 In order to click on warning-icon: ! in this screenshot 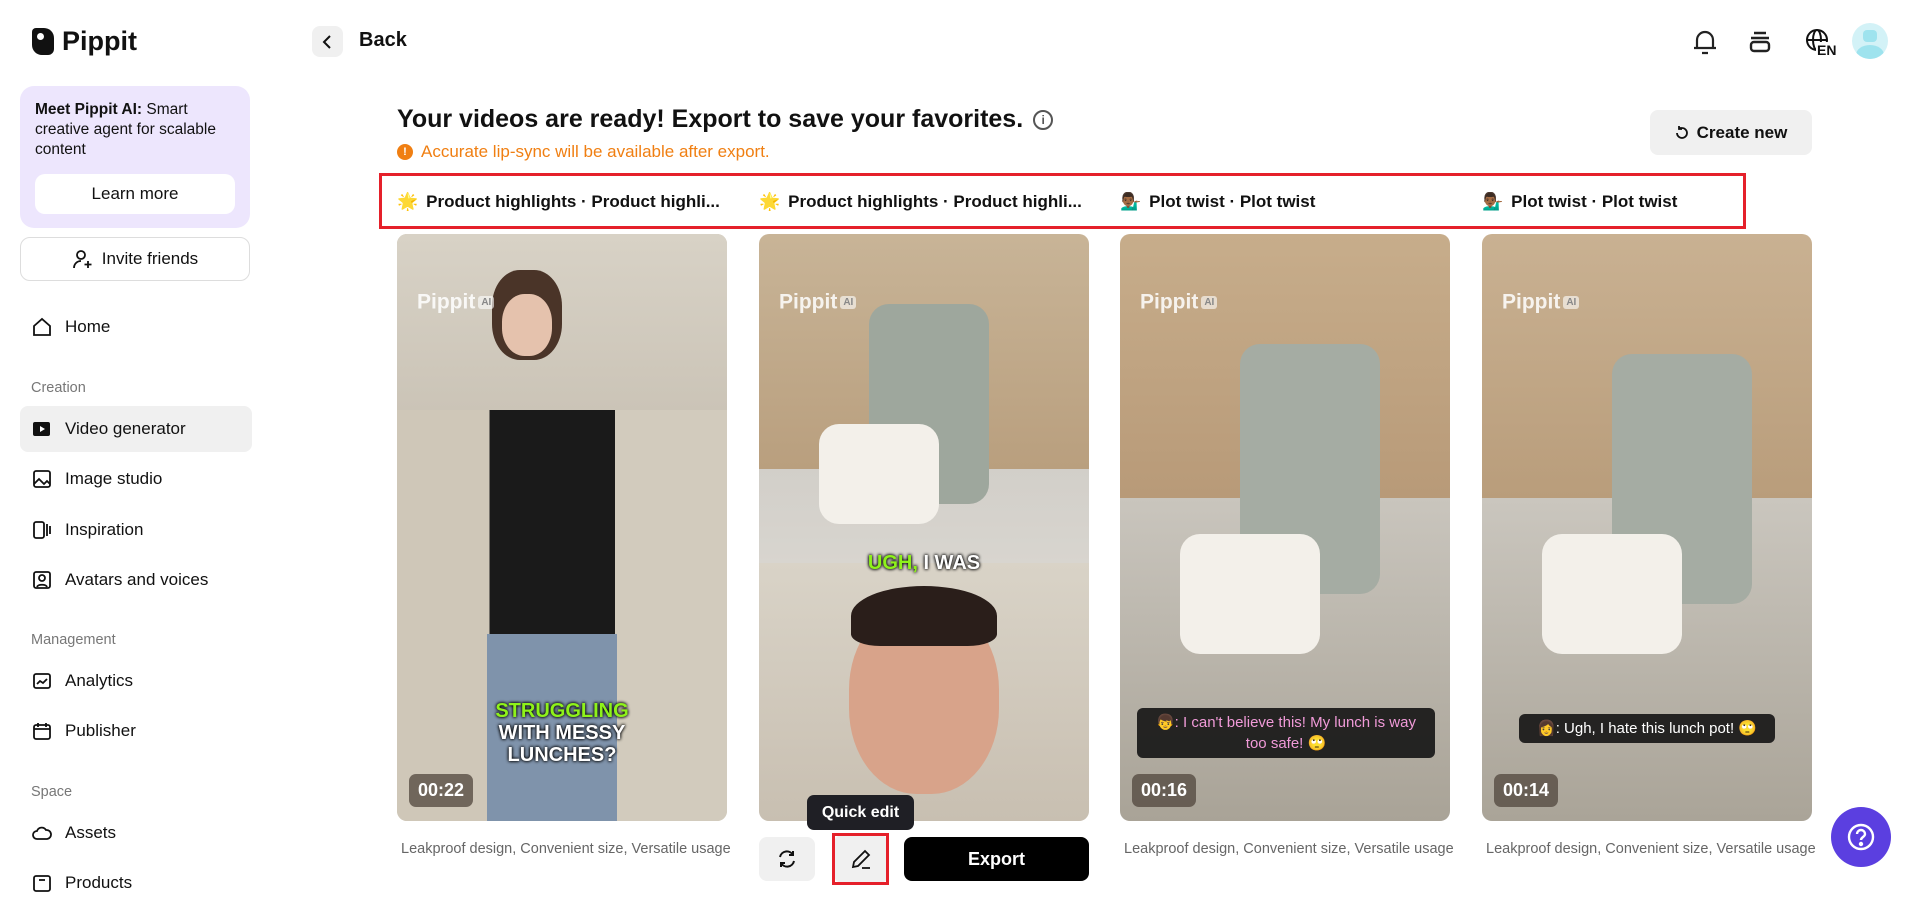, I will do `click(405, 152)`.